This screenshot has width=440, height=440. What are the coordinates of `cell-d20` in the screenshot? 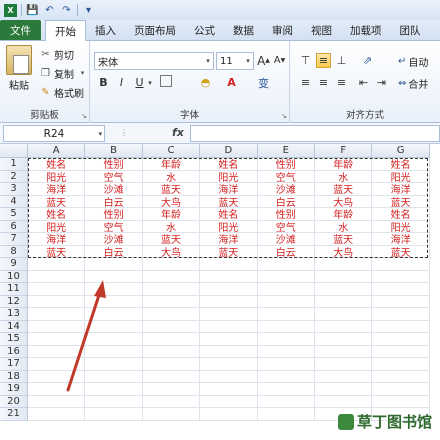 It's located at (229, 401).